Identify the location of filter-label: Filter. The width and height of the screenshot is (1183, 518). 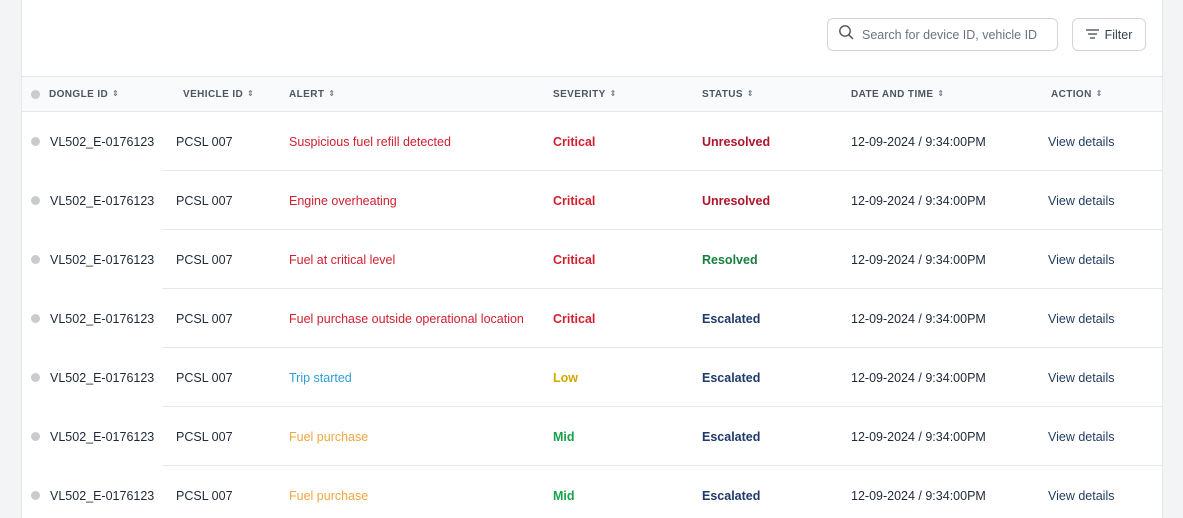
(1118, 34).